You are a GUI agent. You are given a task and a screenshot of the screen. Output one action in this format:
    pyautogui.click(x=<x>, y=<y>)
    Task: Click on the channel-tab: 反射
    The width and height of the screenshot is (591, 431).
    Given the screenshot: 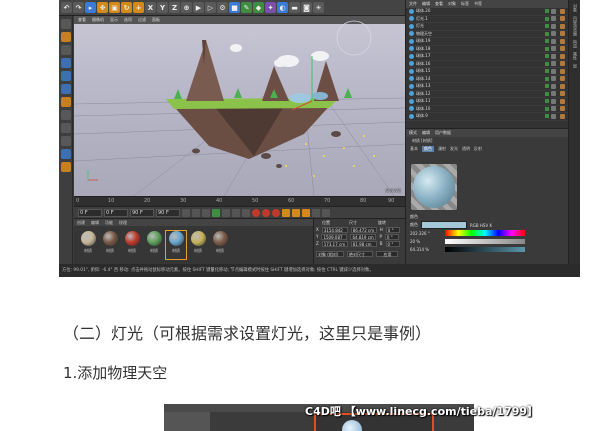 What is the action you would take?
    pyautogui.click(x=478, y=149)
    